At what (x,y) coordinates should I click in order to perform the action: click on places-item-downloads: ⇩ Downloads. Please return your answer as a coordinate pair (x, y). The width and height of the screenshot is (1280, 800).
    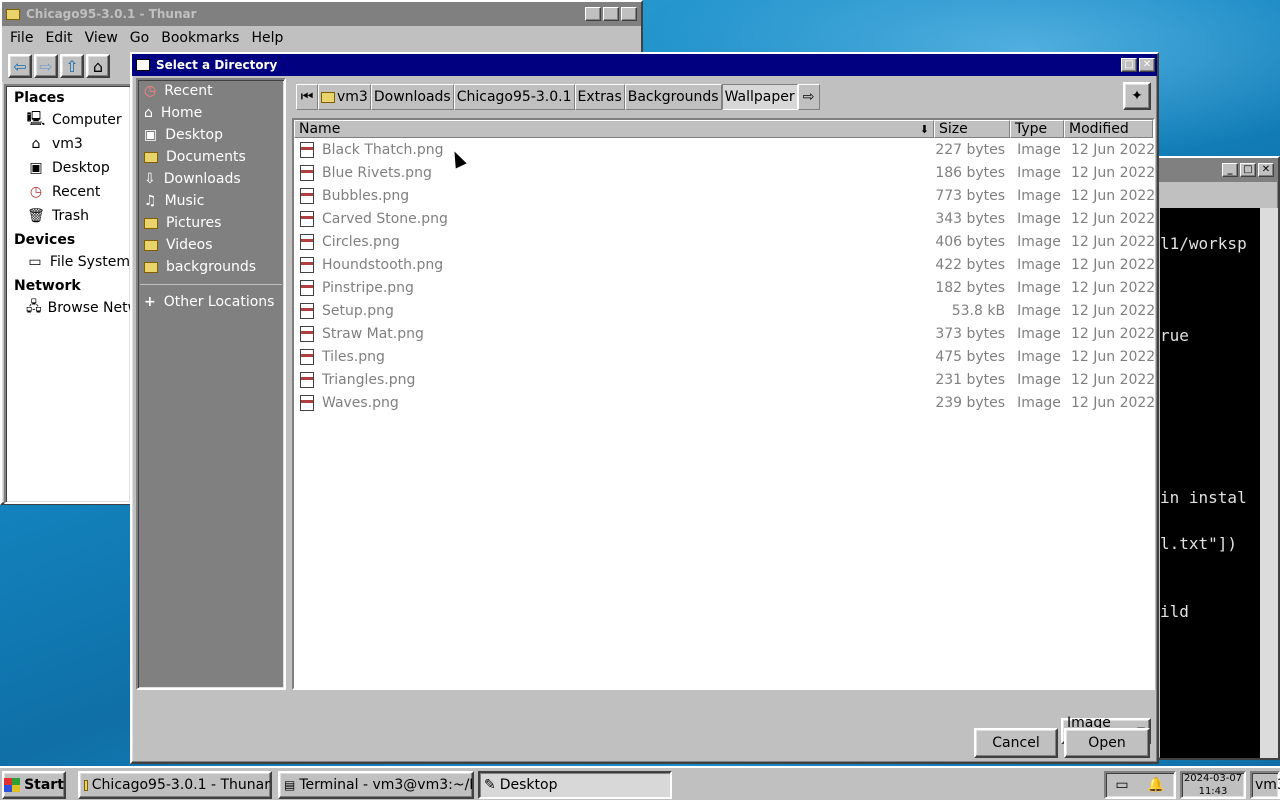
    Looking at the image, I should click on (211, 179).